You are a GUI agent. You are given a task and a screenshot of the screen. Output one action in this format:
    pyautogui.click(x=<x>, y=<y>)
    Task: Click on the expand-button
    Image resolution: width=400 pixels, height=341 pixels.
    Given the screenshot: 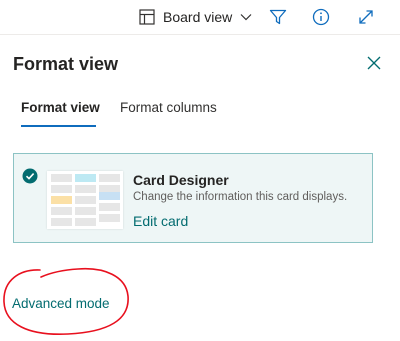 What is the action you would take?
    pyautogui.click(x=366, y=17)
    